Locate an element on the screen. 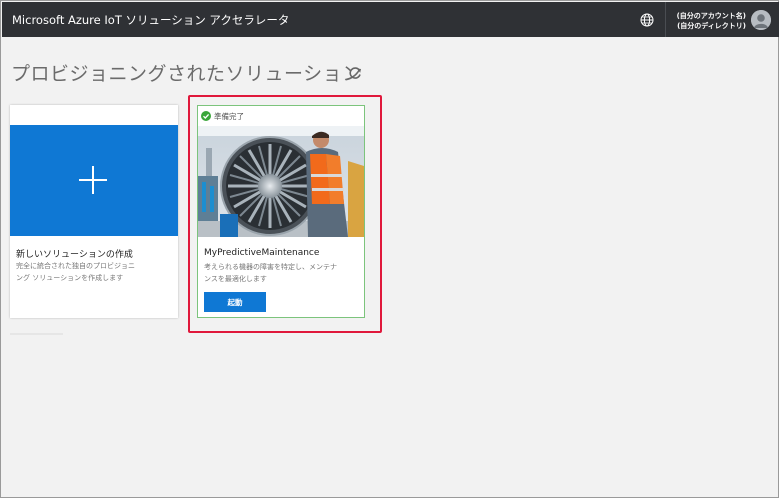 The width and height of the screenshot is (779, 498). user-avatar-icon is located at coordinates (761, 20).